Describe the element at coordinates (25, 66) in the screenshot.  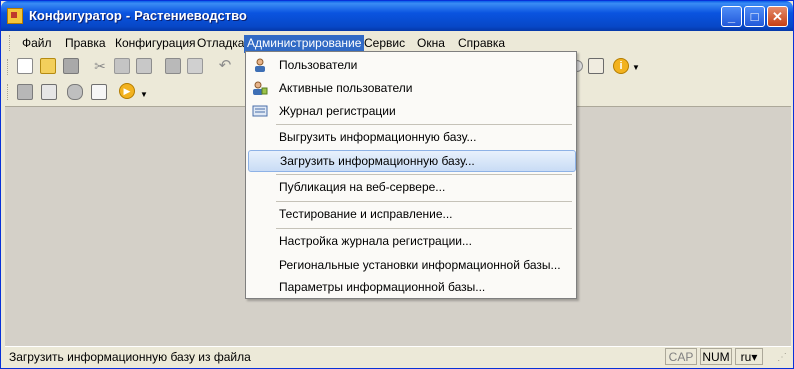
I see `new-document-icon` at that location.